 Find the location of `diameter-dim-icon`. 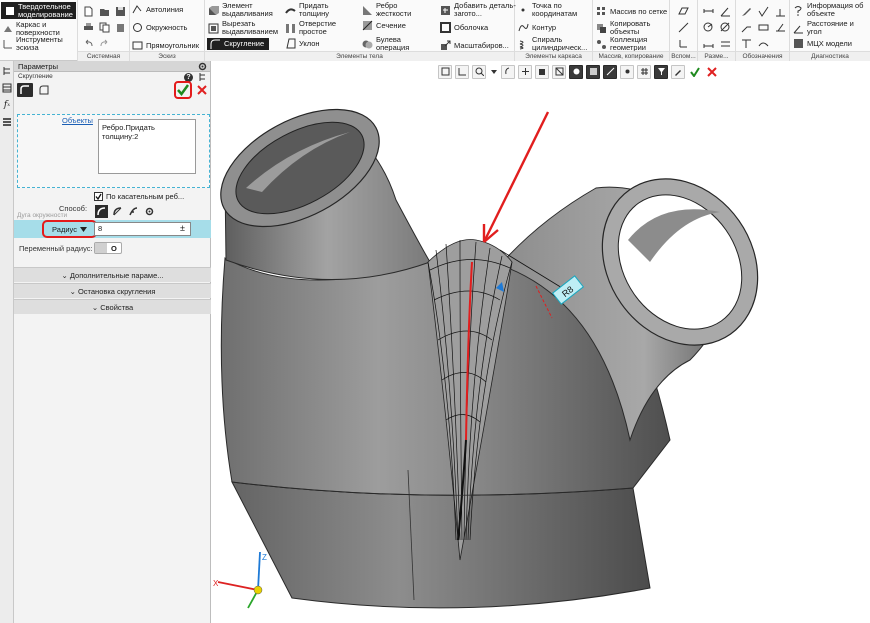

diameter-dim-icon is located at coordinates (725, 27).